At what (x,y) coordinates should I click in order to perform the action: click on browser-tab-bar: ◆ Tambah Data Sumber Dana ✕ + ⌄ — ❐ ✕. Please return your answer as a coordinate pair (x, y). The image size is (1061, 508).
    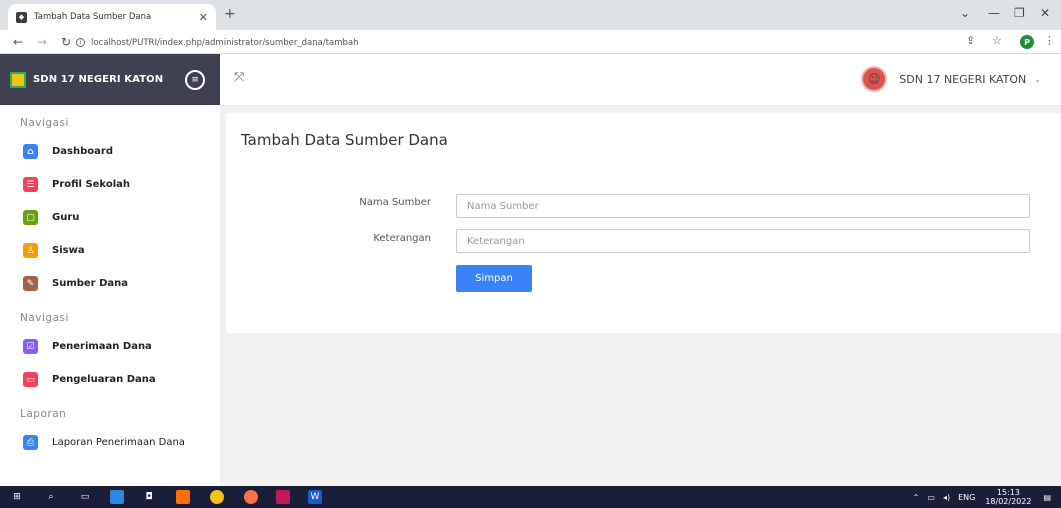
    Looking at the image, I should click on (530, 15).